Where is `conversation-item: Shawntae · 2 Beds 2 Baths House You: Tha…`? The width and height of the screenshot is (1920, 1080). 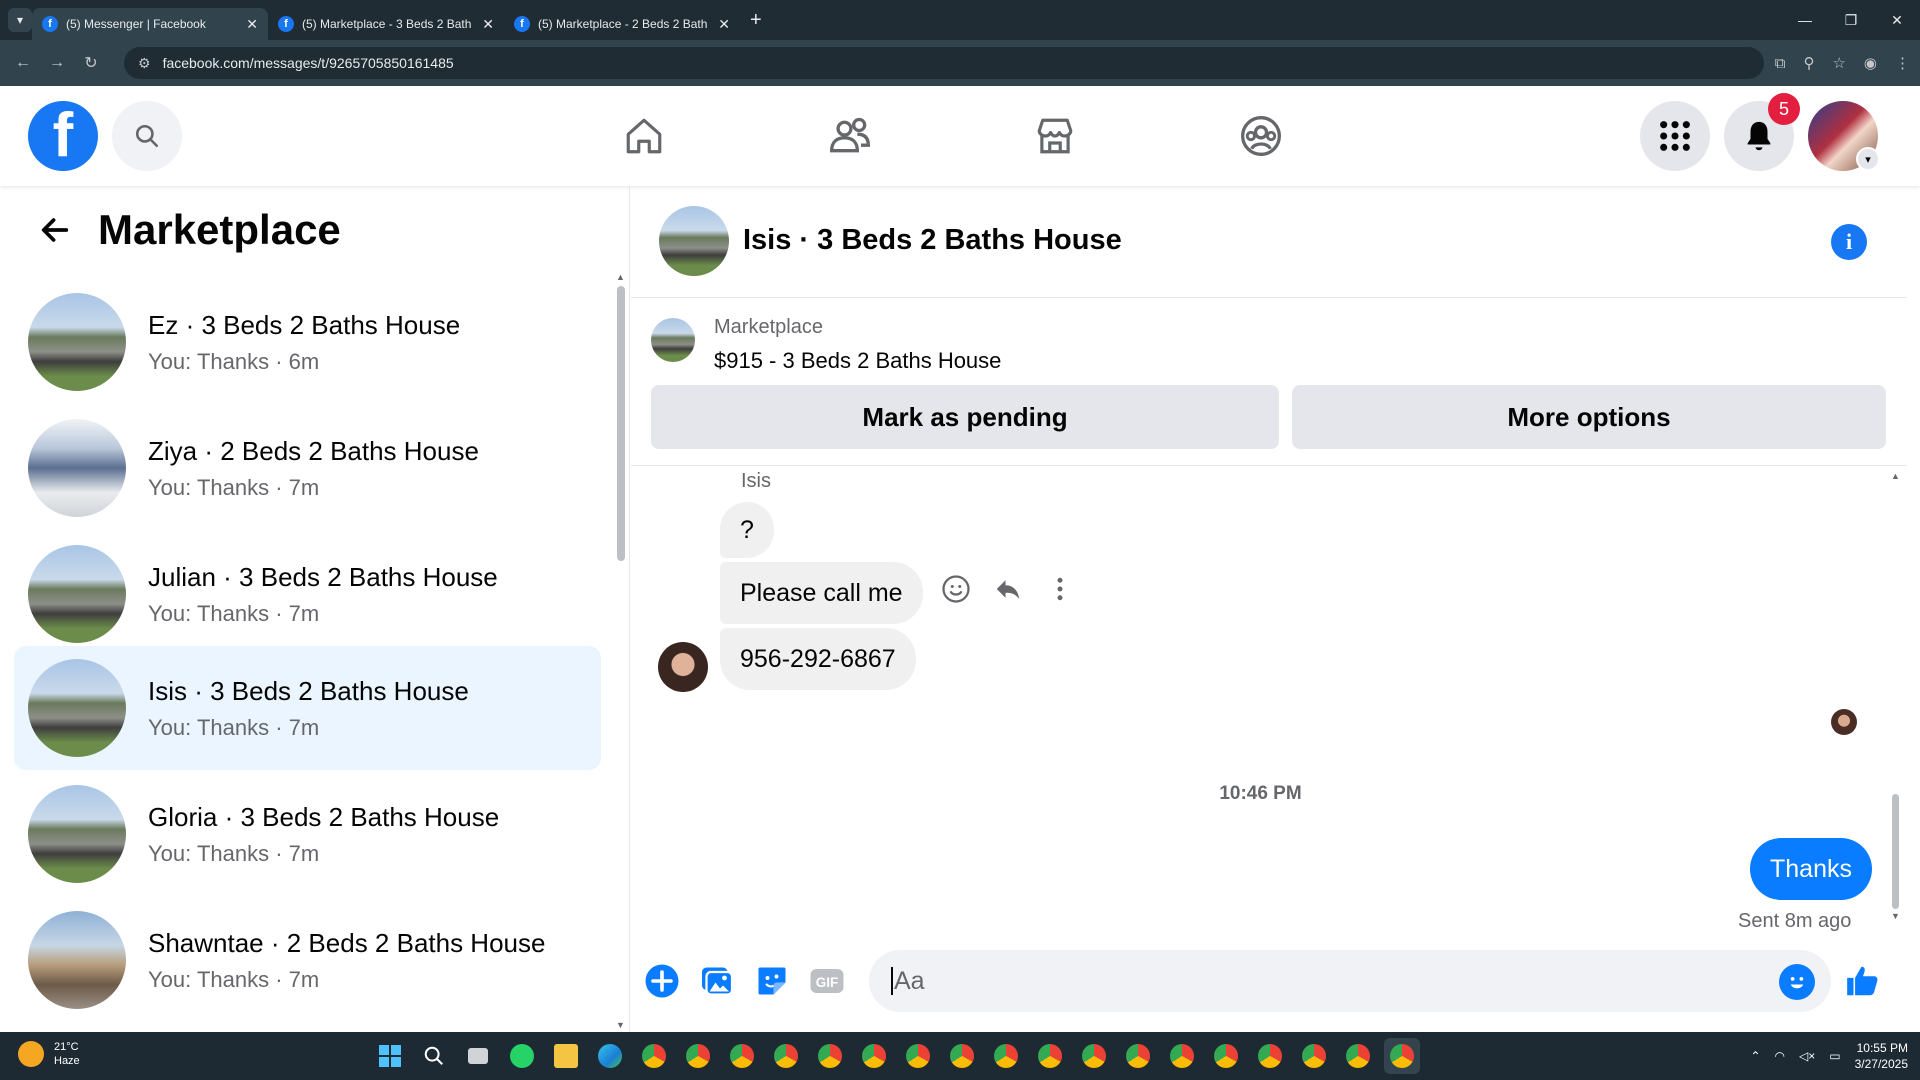 conversation-item: Shawntae · 2 Beds 2 Baths House You: Tha… is located at coordinates (307, 960).